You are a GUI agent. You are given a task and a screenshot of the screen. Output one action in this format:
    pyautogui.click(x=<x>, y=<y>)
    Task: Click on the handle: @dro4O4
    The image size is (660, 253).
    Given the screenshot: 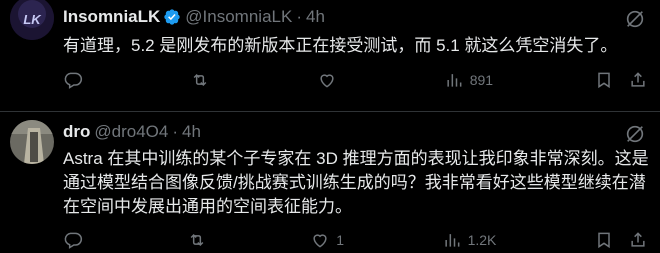 What is the action you would take?
    pyautogui.click(x=131, y=132)
    